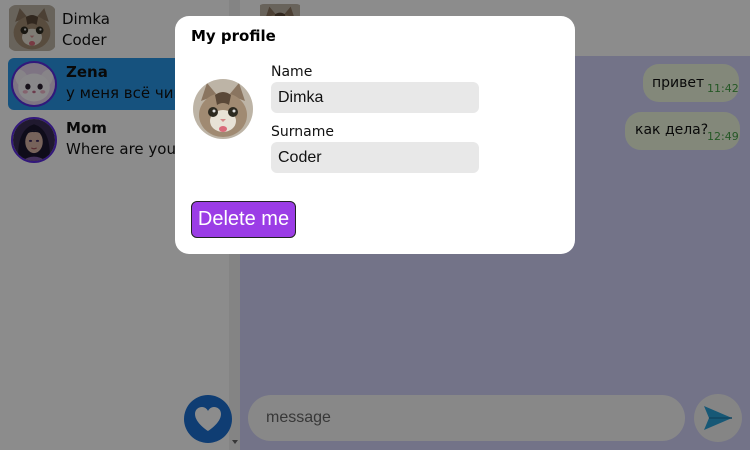 Image resolution: width=750 pixels, height=450 pixels. Describe the element at coordinates (302, 132) in the screenshot. I see `surname-label: Surname` at that location.